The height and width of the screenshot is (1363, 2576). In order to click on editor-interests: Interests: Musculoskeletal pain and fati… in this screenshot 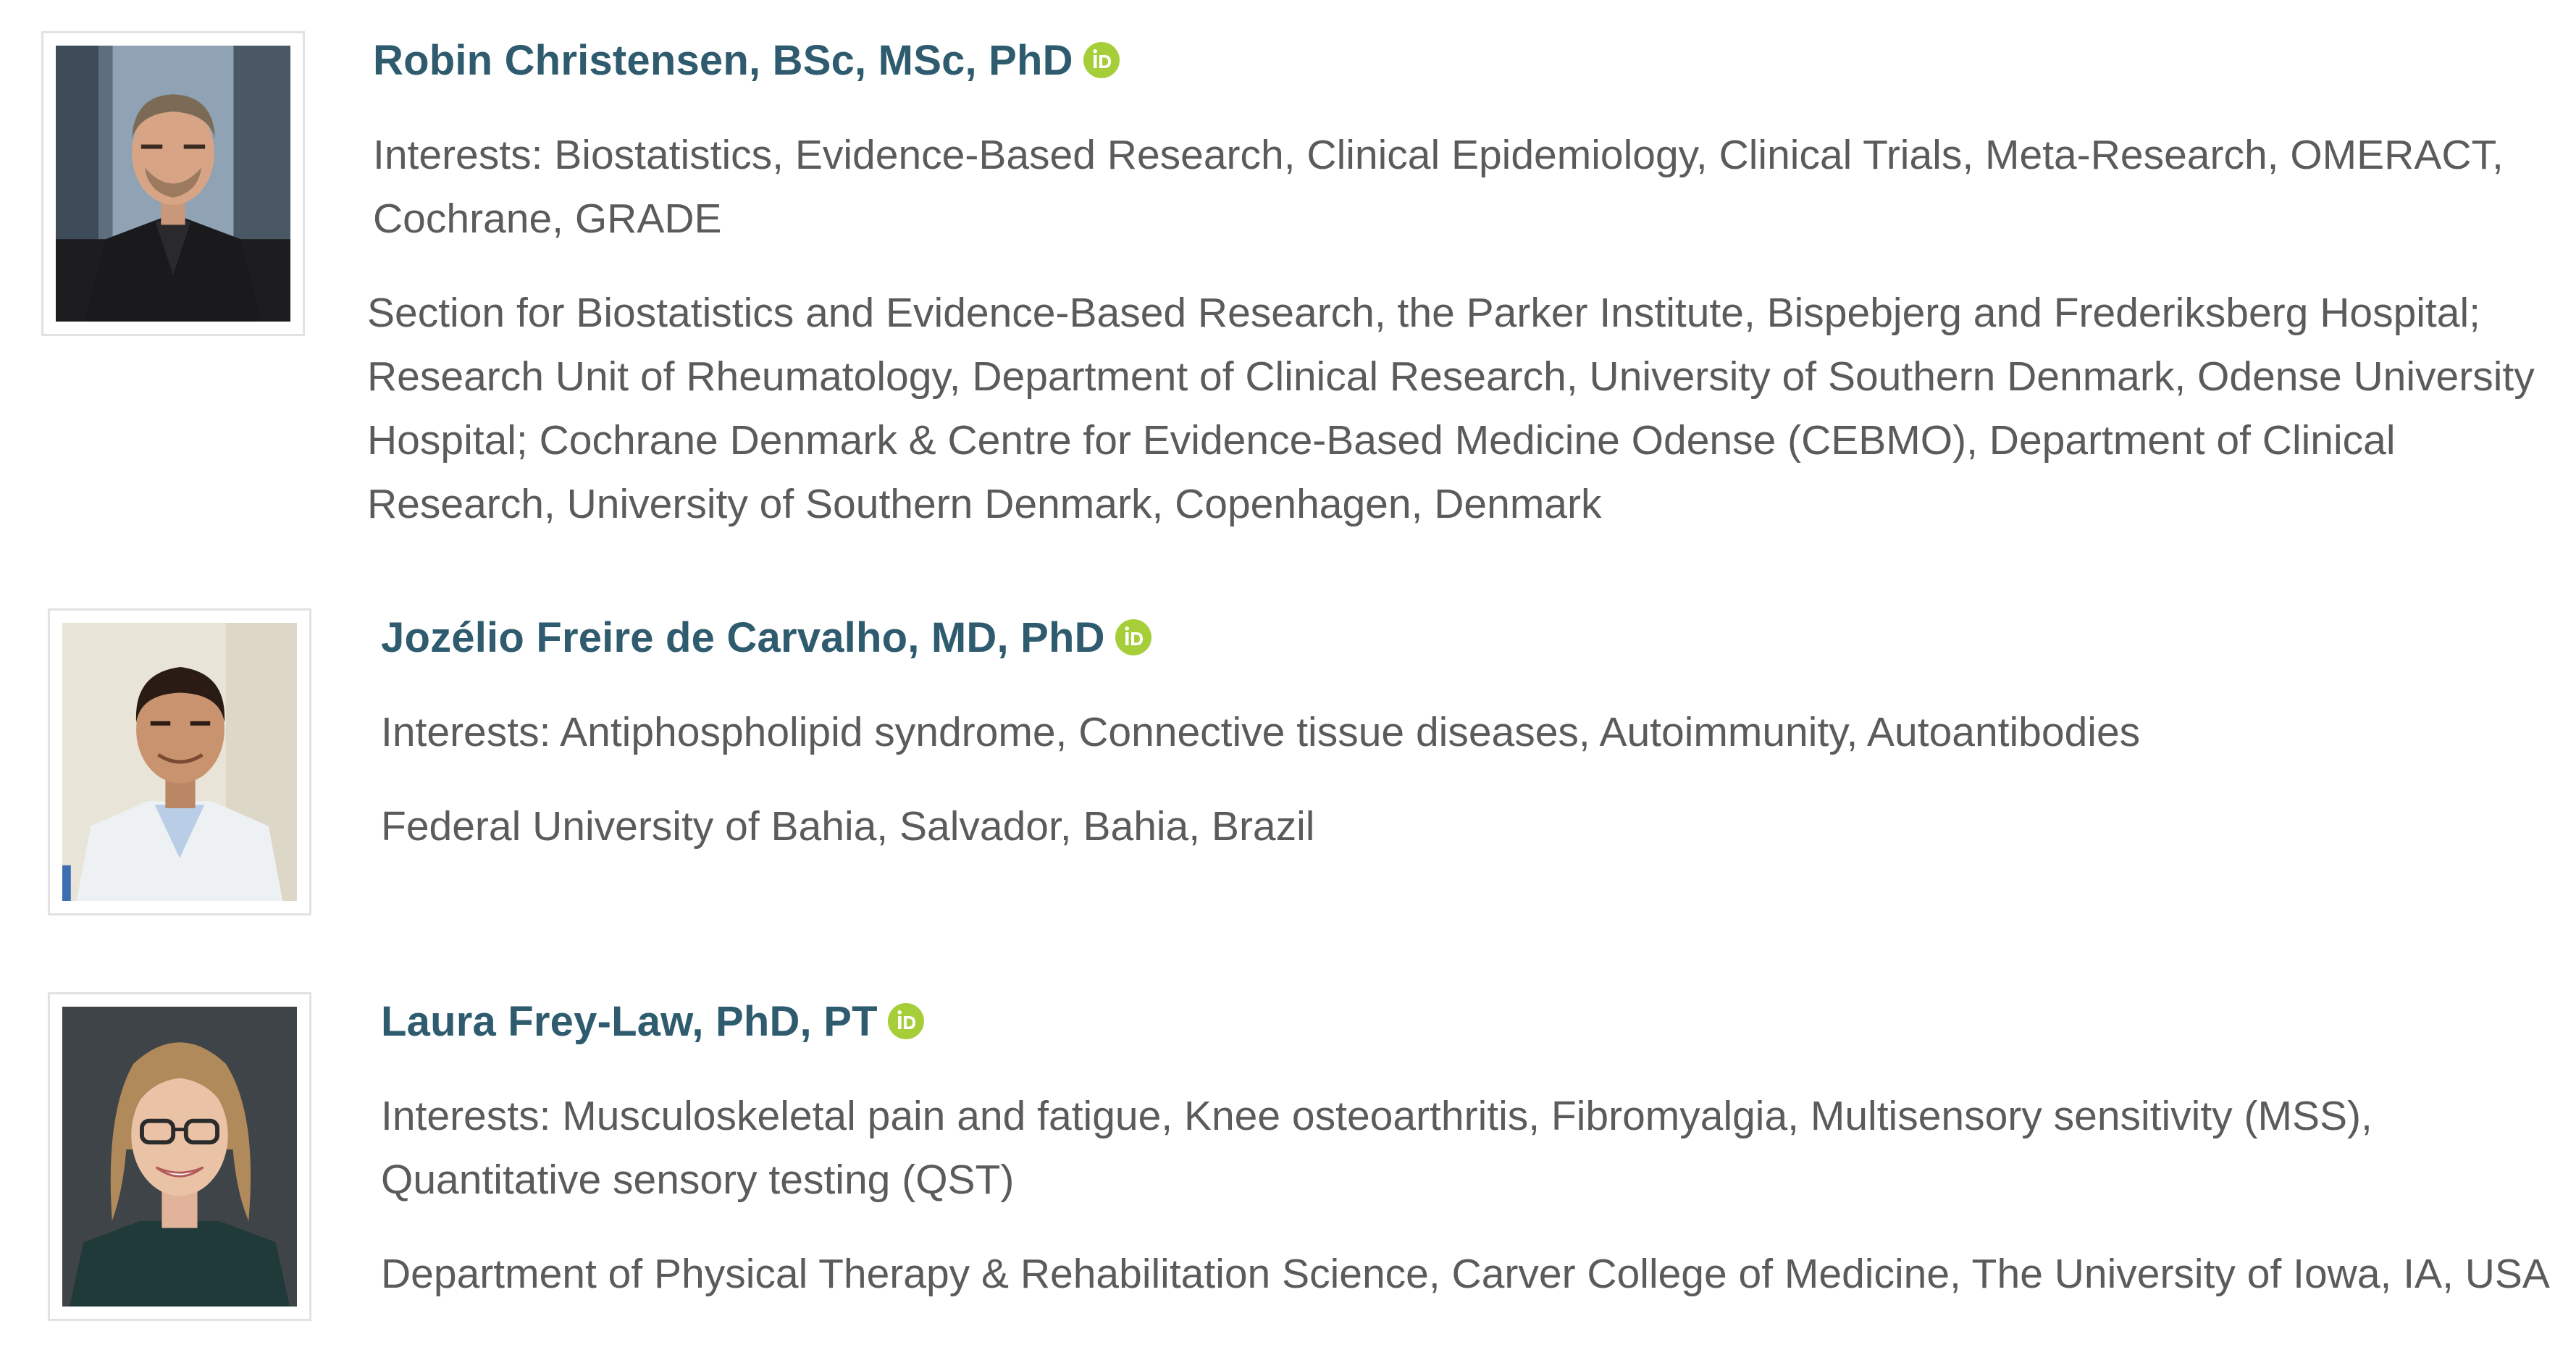, I will do `click(1376, 1148)`.